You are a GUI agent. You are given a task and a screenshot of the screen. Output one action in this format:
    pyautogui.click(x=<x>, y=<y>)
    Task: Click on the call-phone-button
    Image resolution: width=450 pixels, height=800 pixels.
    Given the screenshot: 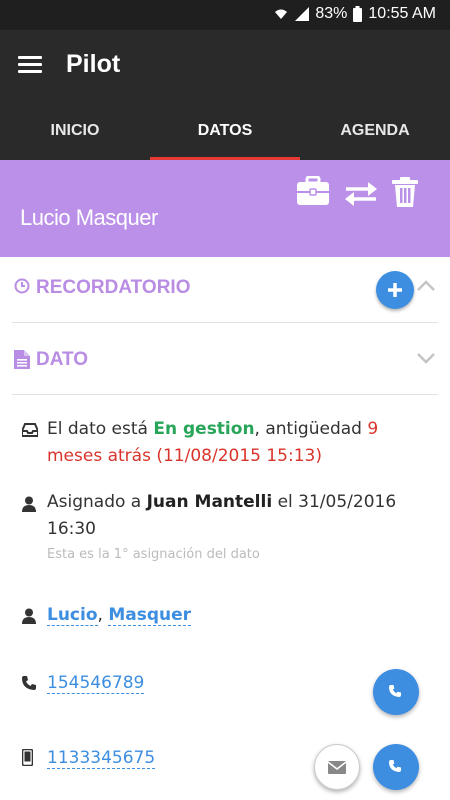 What is the action you would take?
    pyautogui.click(x=396, y=692)
    